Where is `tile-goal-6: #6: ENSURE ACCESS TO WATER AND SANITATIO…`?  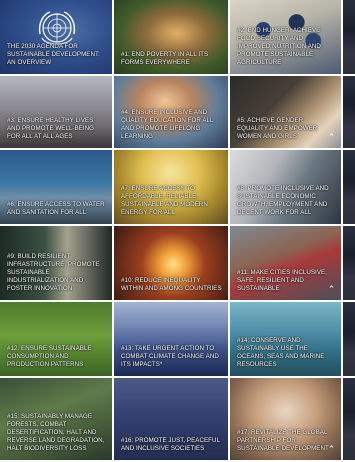
tile-goal-6: #6: ENSURE ACCESS TO WATER AND SANITATIO… is located at coordinates (57, 188).